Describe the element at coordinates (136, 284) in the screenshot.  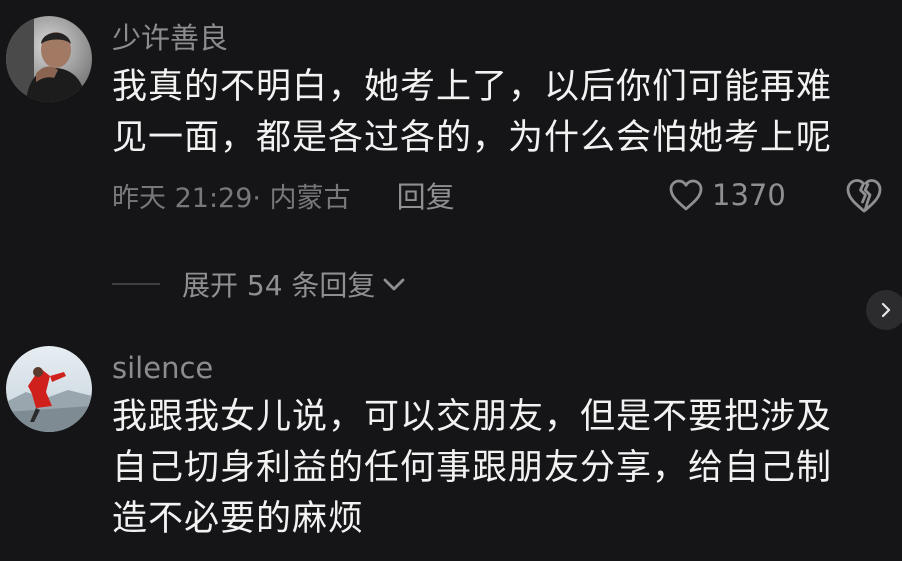
I see `divider-line` at that location.